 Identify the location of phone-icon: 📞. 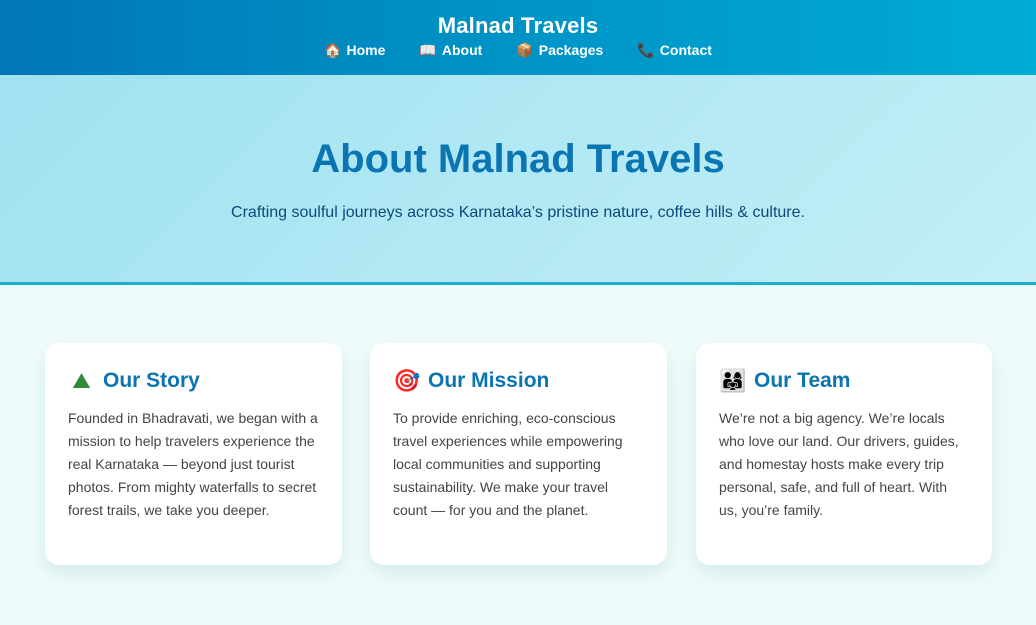
(646, 50).